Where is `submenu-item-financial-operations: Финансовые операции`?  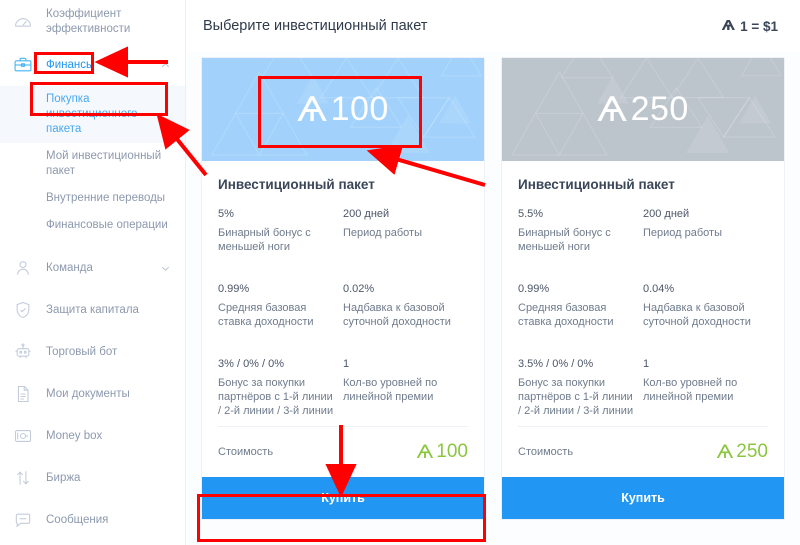 submenu-item-financial-operations: Финансовые операции is located at coordinates (92, 225).